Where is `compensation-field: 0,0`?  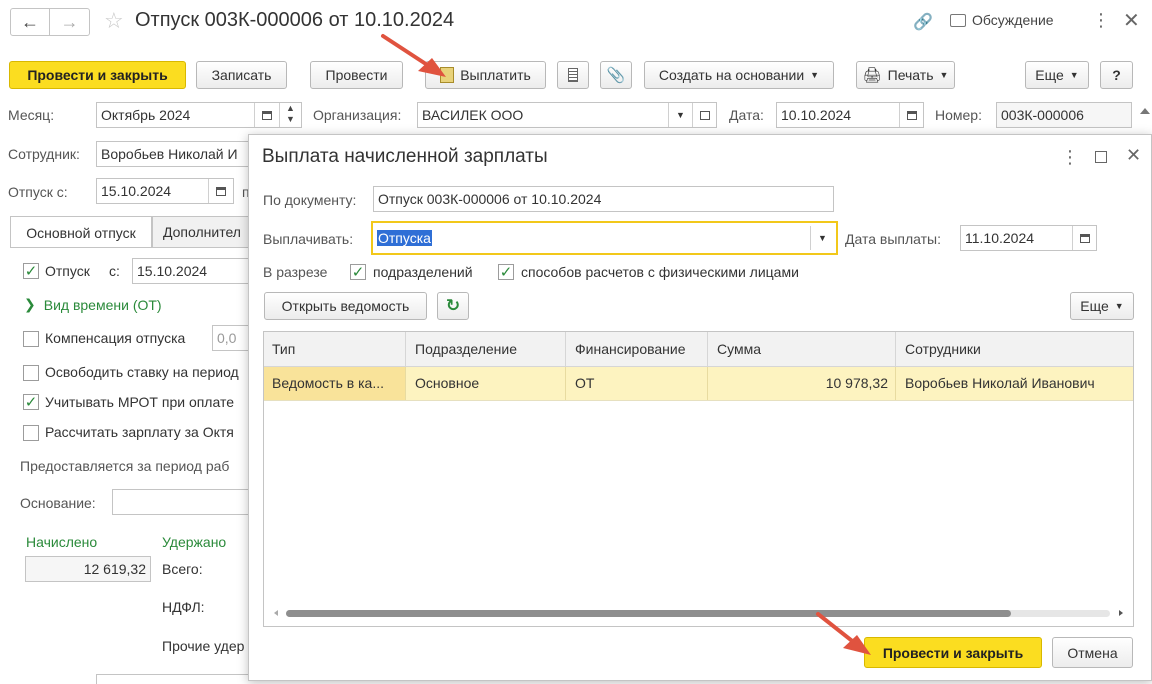 compensation-field: 0,0 is located at coordinates (230, 338).